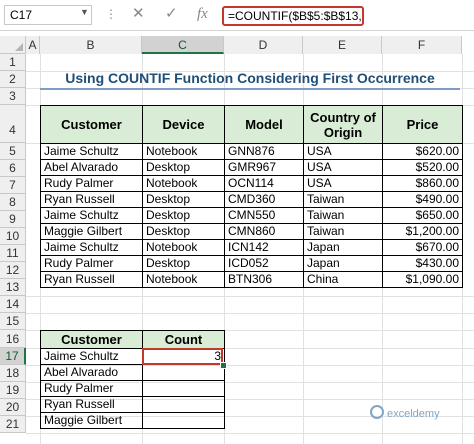  I want to click on row-header-21: 21, so click(13, 424).